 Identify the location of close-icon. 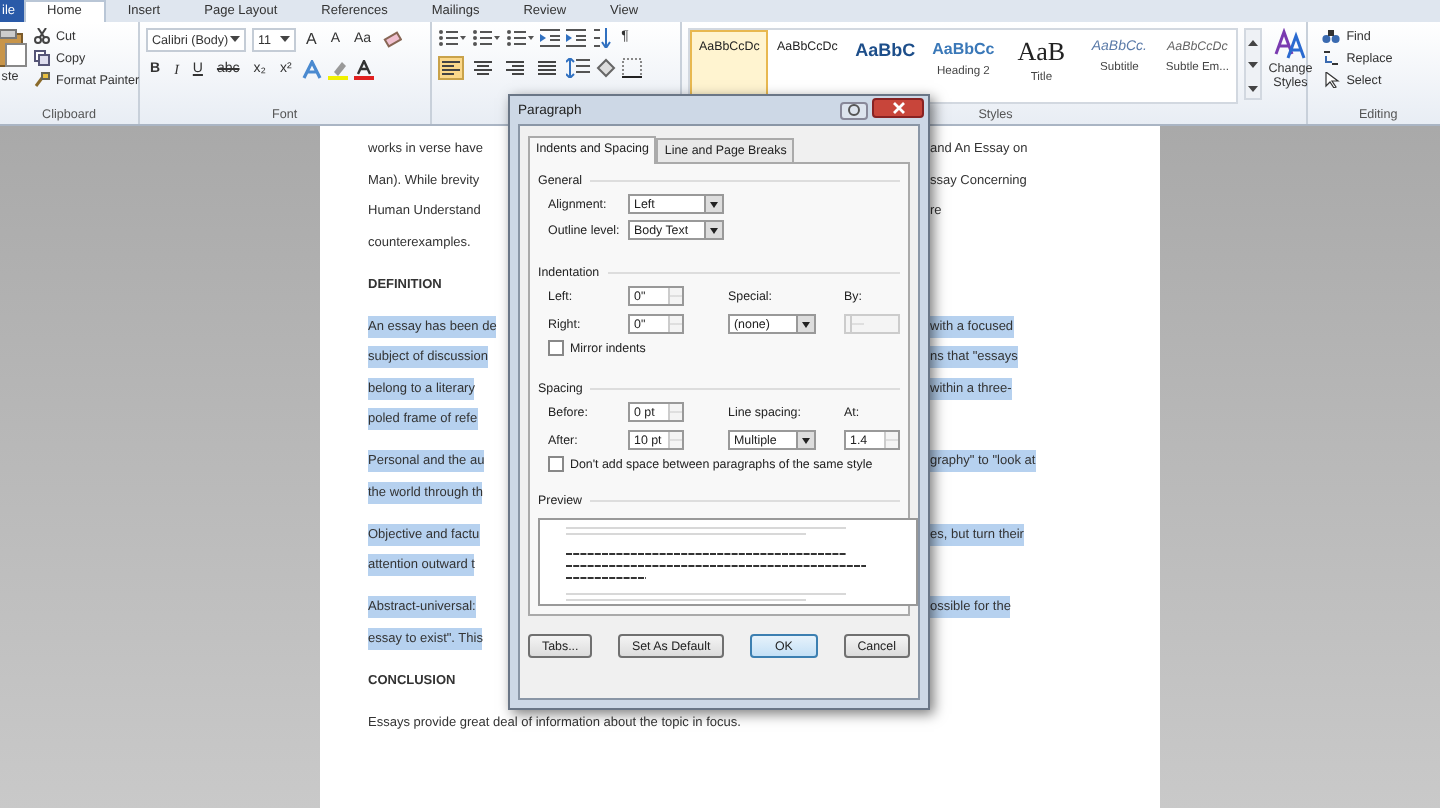
(898, 107).